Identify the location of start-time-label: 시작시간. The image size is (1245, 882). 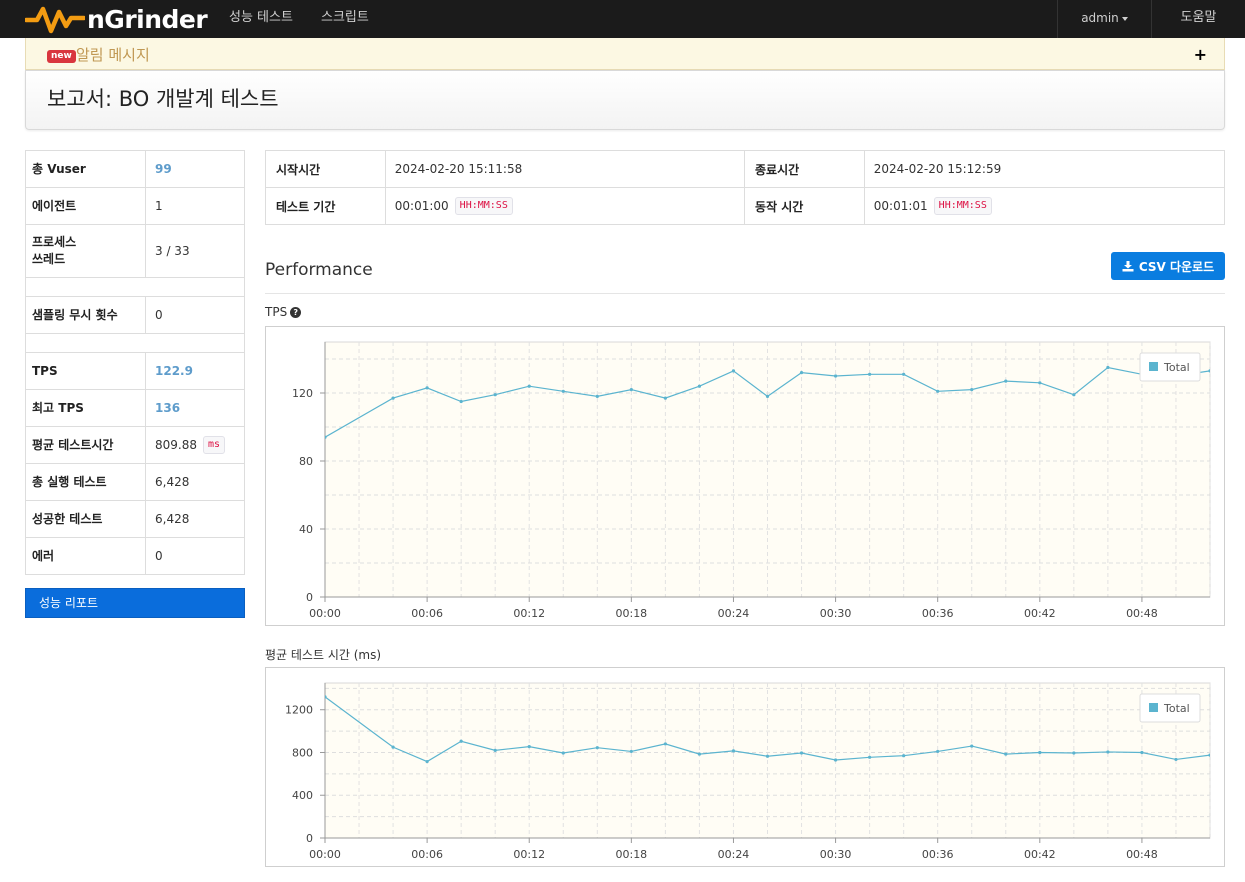
(326, 169).